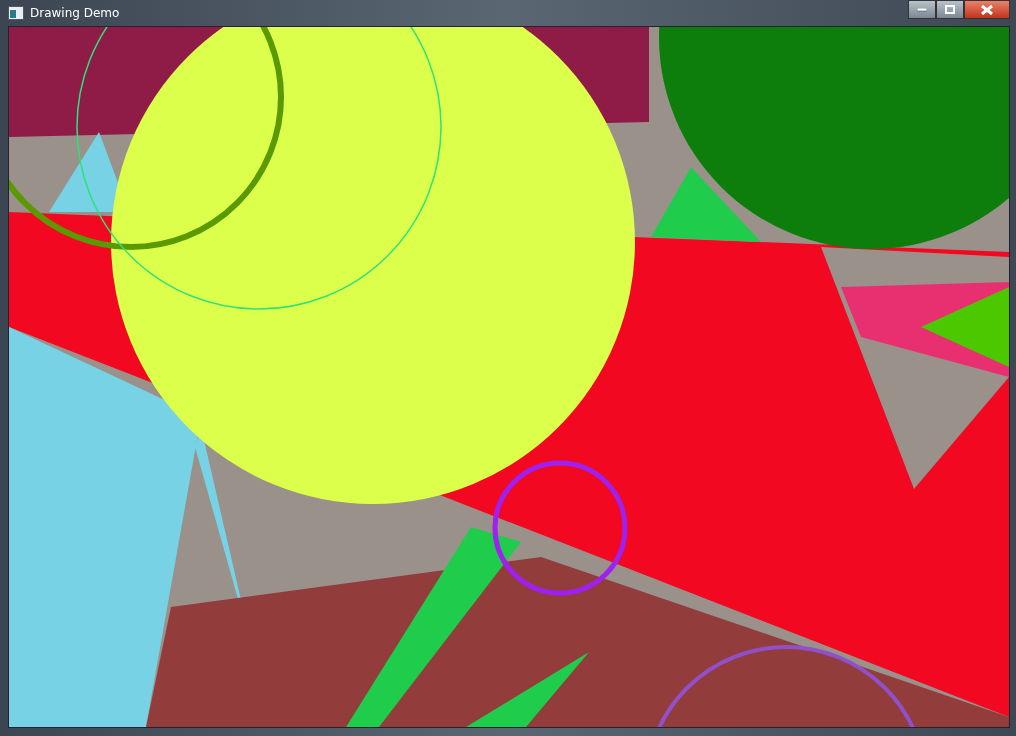 The height and width of the screenshot is (736, 1016). I want to click on close-icon, so click(987, 9).